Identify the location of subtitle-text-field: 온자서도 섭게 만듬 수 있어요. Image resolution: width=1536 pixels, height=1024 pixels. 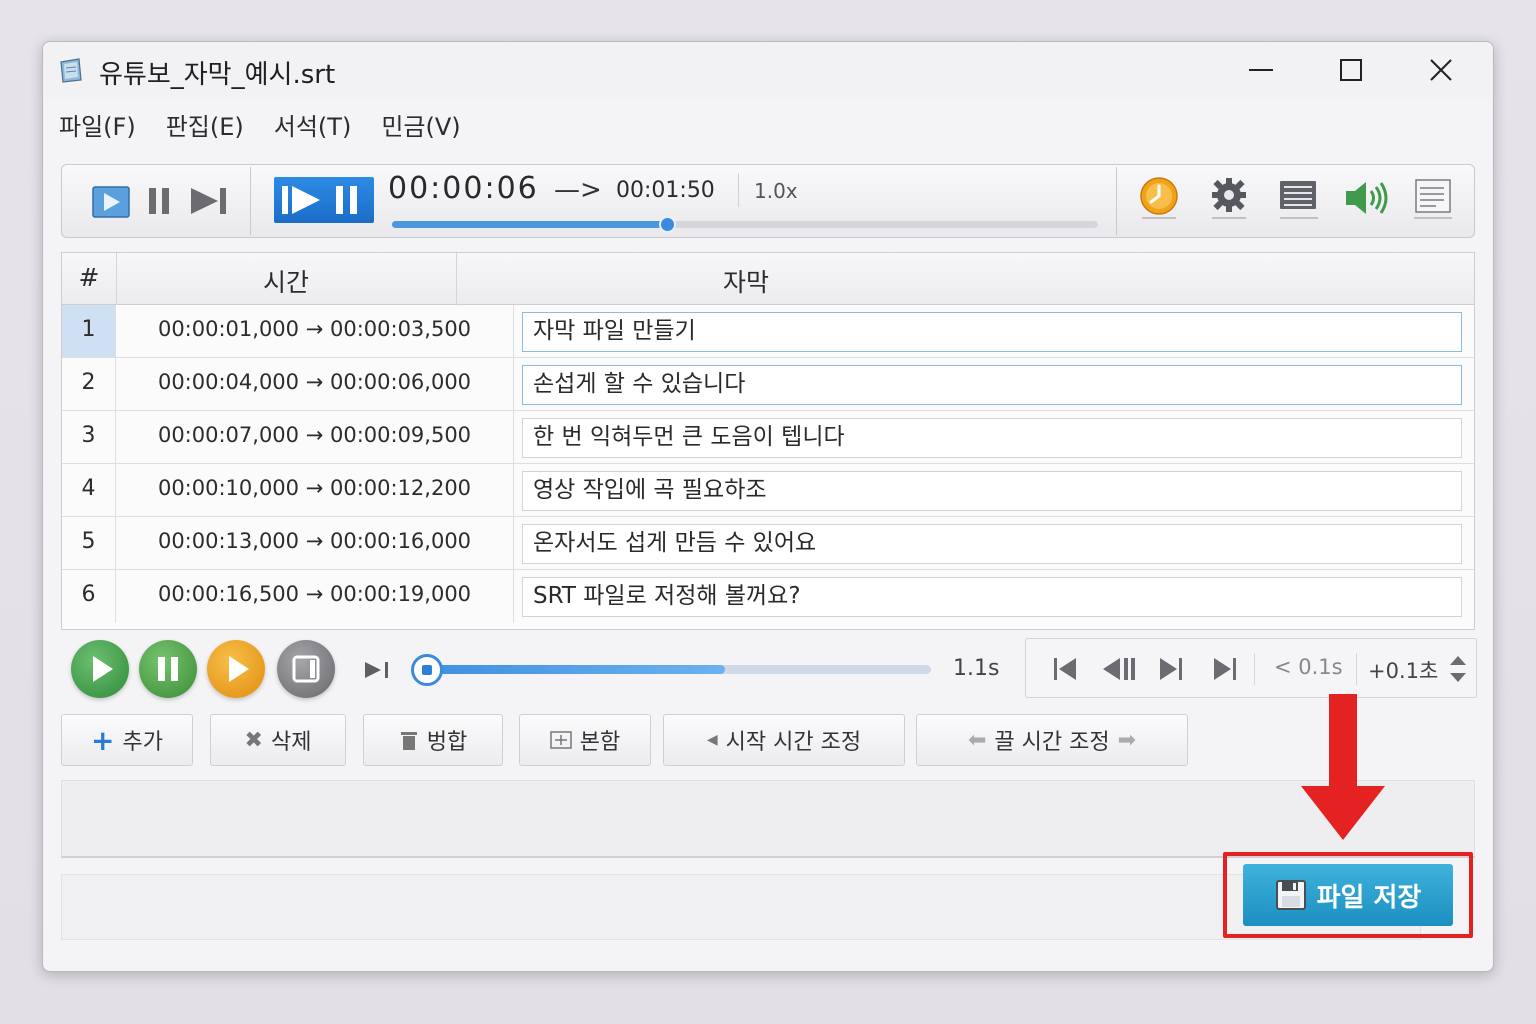
(992, 544).